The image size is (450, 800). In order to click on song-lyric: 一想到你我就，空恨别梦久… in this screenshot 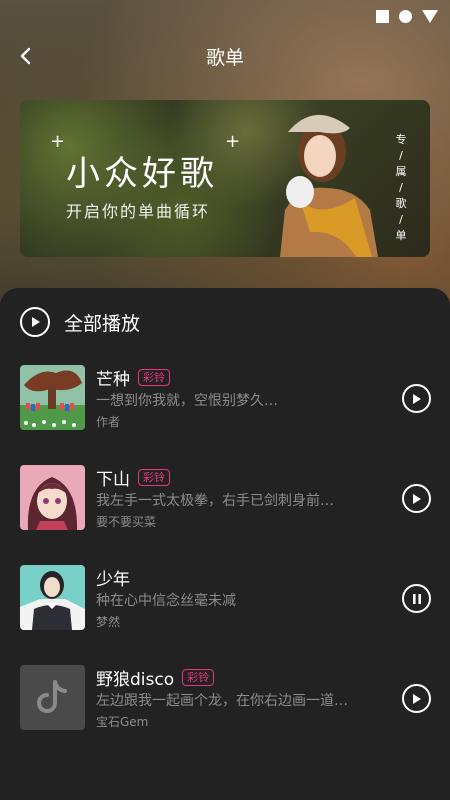, I will do `click(187, 401)`.